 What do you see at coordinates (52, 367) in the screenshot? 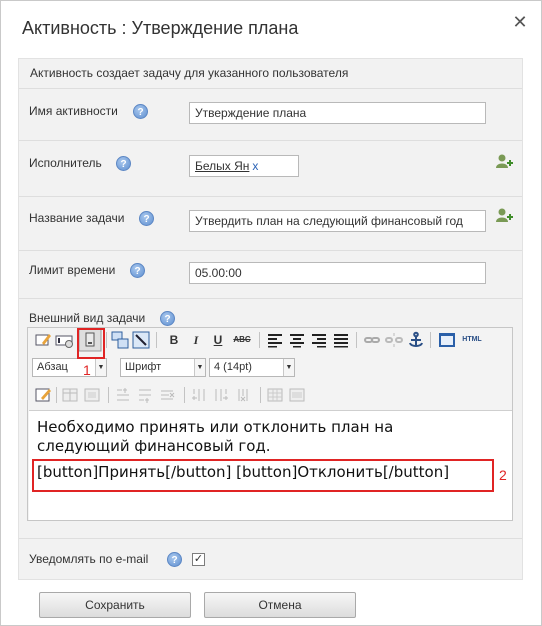
I see `format-select-value: Абзац` at bounding box center [52, 367].